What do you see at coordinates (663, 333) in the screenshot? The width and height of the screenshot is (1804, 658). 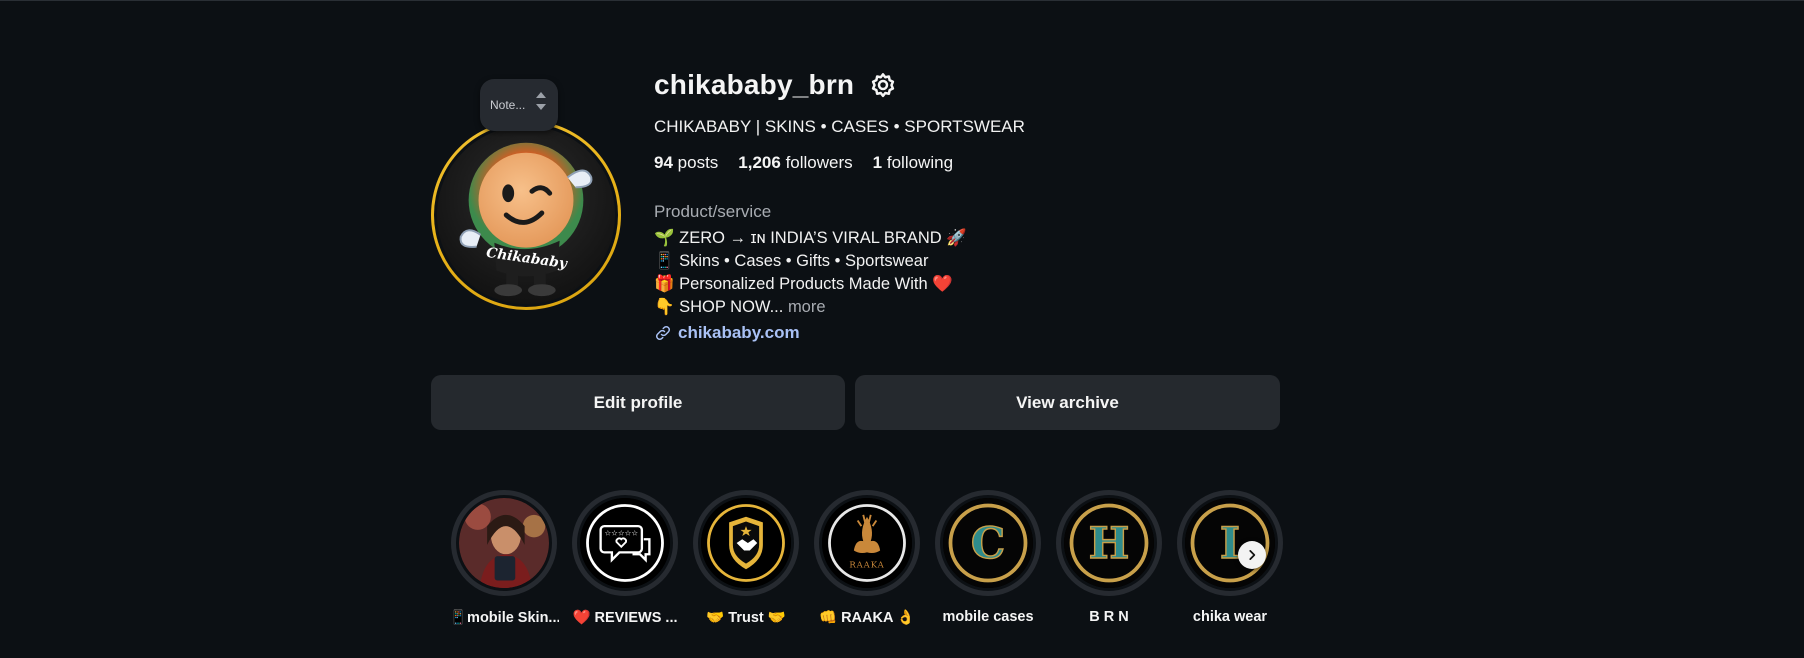 I see `link-icon` at bounding box center [663, 333].